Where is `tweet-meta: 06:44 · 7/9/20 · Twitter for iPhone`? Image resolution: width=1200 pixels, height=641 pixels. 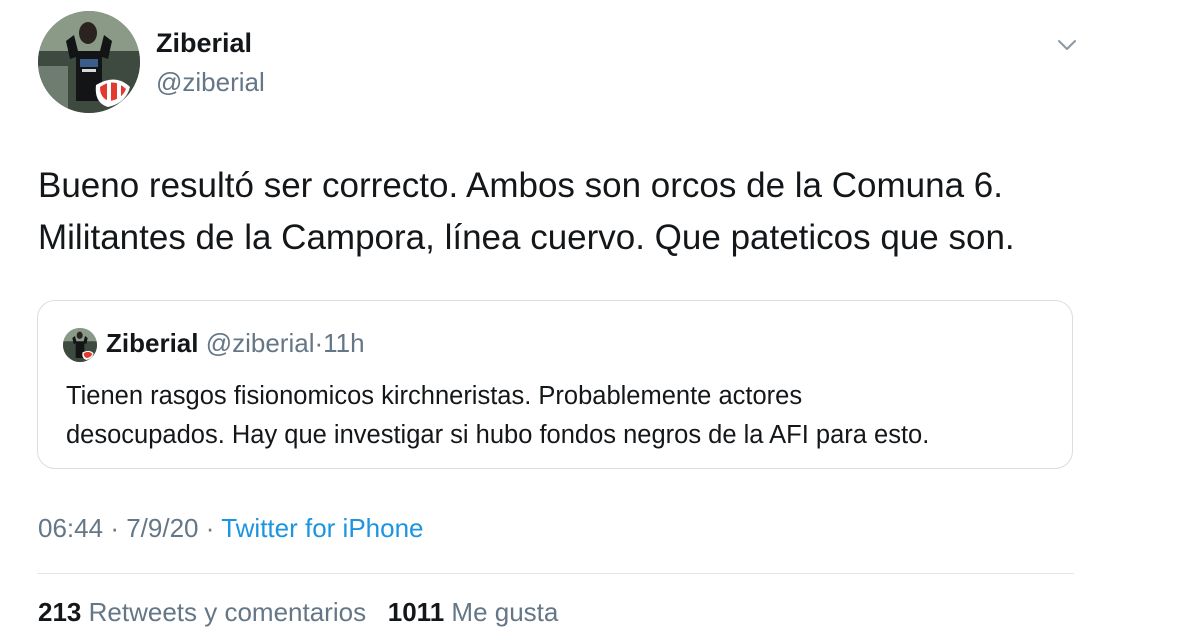
tweet-meta: 06:44 · 7/9/20 · Twitter for iPhone is located at coordinates (231, 528).